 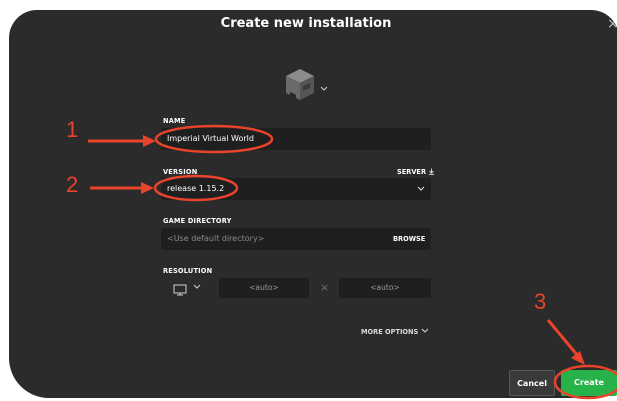 What do you see at coordinates (196, 188) in the screenshot?
I see `version-highlight-ellipse` at bounding box center [196, 188].